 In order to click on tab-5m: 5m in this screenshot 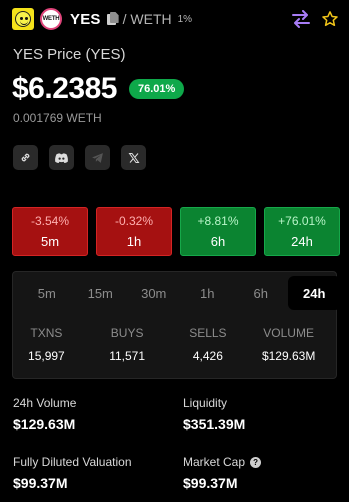, I will do `click(47, 293)`.